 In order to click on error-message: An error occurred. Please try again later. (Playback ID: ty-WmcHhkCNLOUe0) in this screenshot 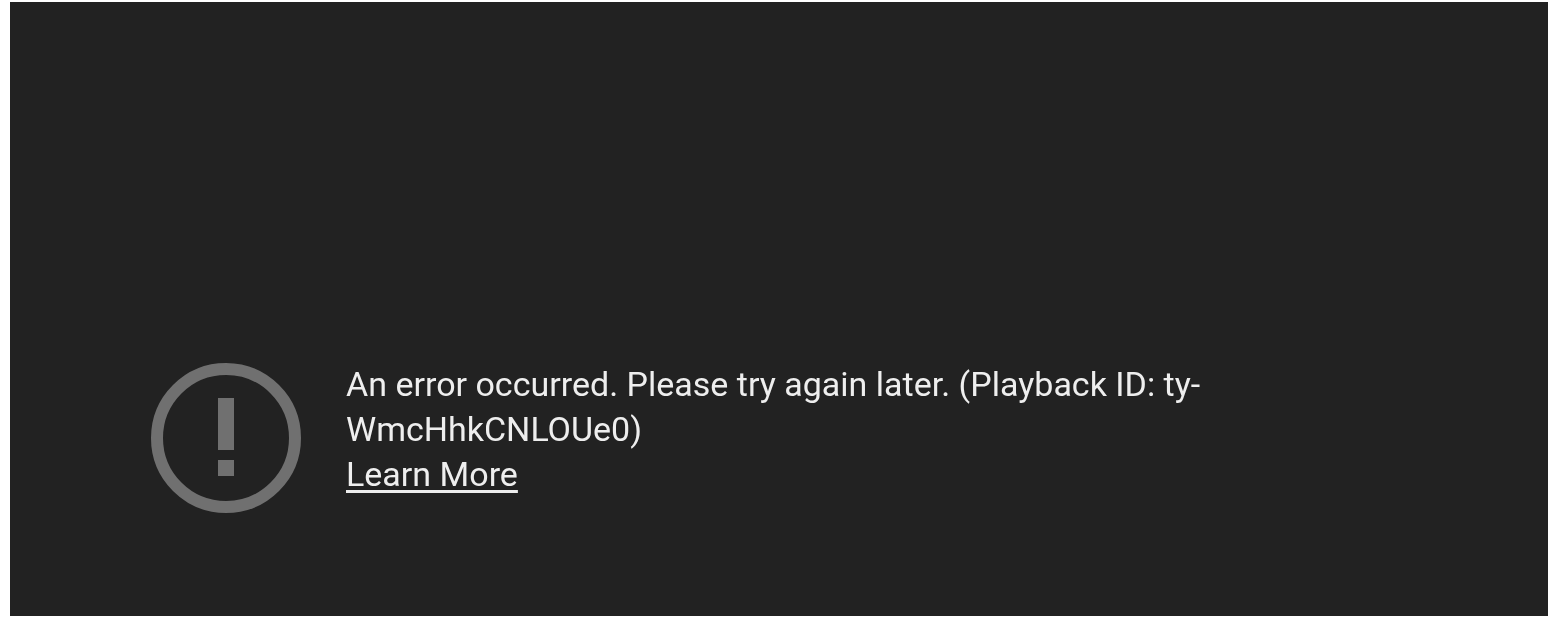, I will do `click(774, 407)`.